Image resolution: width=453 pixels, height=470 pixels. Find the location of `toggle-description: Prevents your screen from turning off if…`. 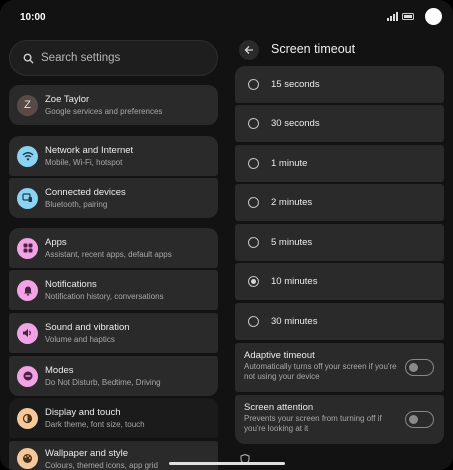

toggle-description: Prevents your screen from turning off if… is located at coordinates (313, 423).